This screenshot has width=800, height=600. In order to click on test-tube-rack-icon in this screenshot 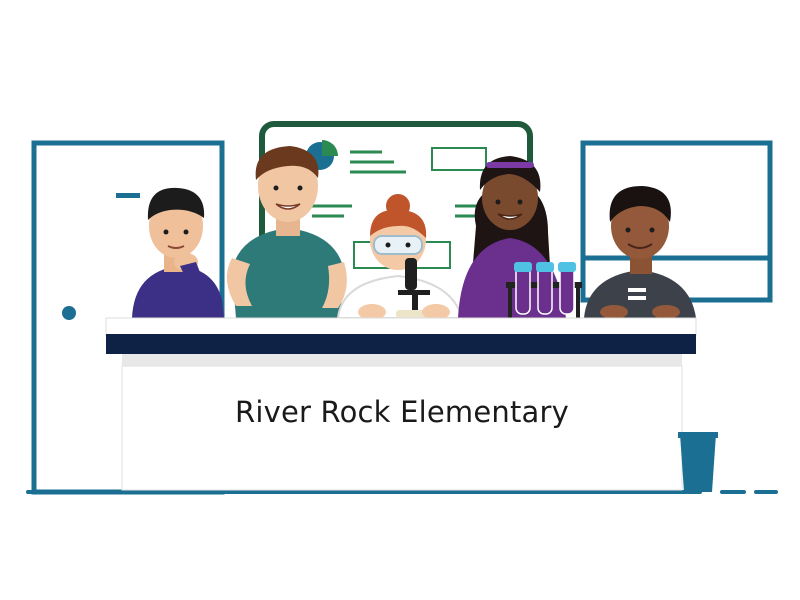, I will do `click(544, 290)`.